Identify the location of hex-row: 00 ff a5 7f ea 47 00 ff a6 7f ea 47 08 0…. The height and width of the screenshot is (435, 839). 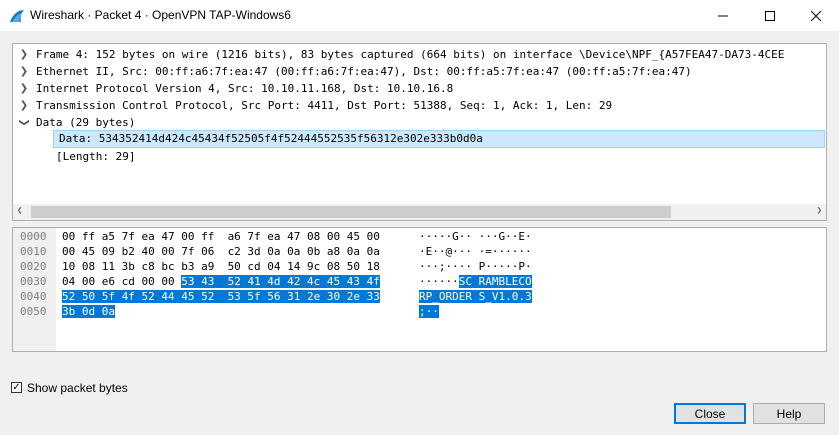
(221, 236).